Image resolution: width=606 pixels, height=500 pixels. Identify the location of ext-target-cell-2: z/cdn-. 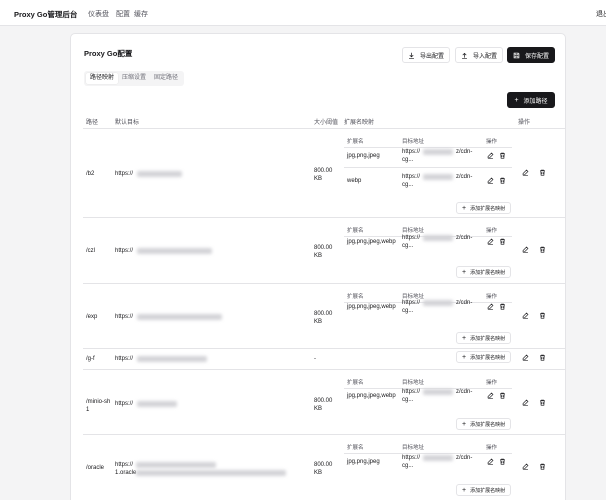
(464, 392).